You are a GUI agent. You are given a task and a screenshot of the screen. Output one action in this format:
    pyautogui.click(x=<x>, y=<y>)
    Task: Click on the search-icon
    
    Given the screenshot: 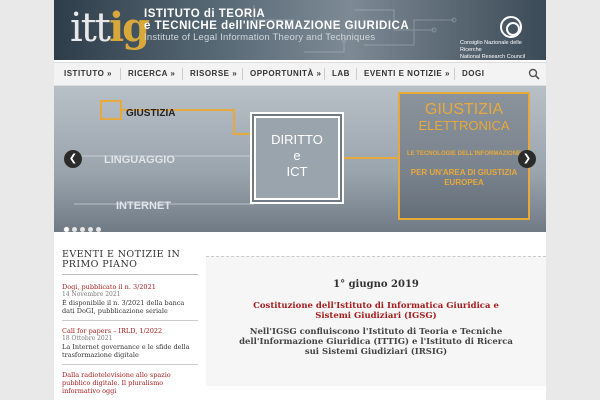 What is the action you would take?
    pyautogui.click(x=534, y=74)
    